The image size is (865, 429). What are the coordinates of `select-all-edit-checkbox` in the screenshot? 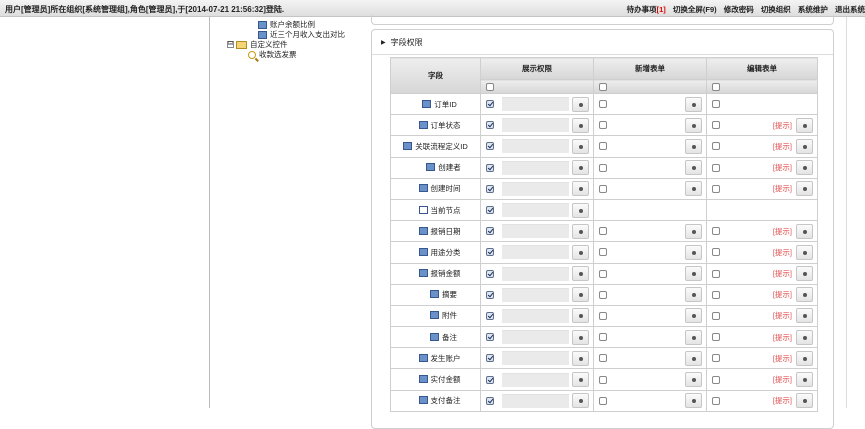 It's located at (716, 86).